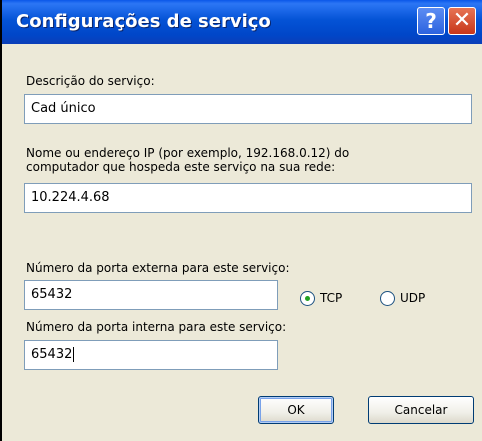  Describe the element at coordinates (143, 21) in the screenshot. I see `window-title: Configurações de serviço` at that location.